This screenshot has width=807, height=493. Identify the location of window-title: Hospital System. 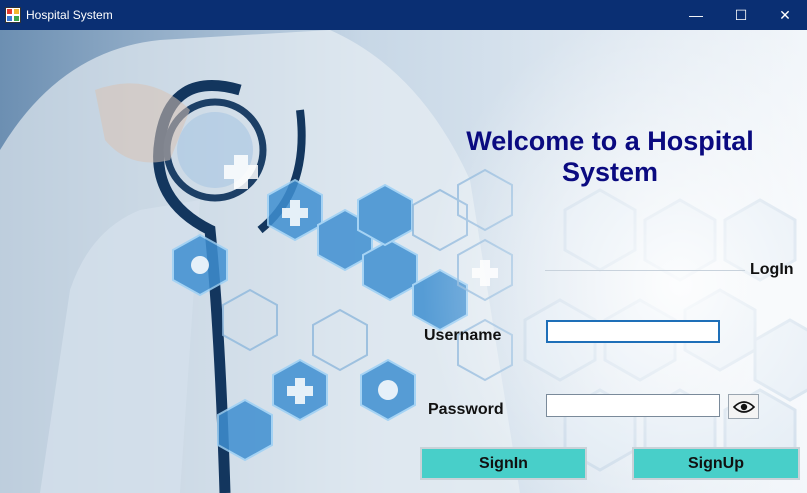
(69, 15).